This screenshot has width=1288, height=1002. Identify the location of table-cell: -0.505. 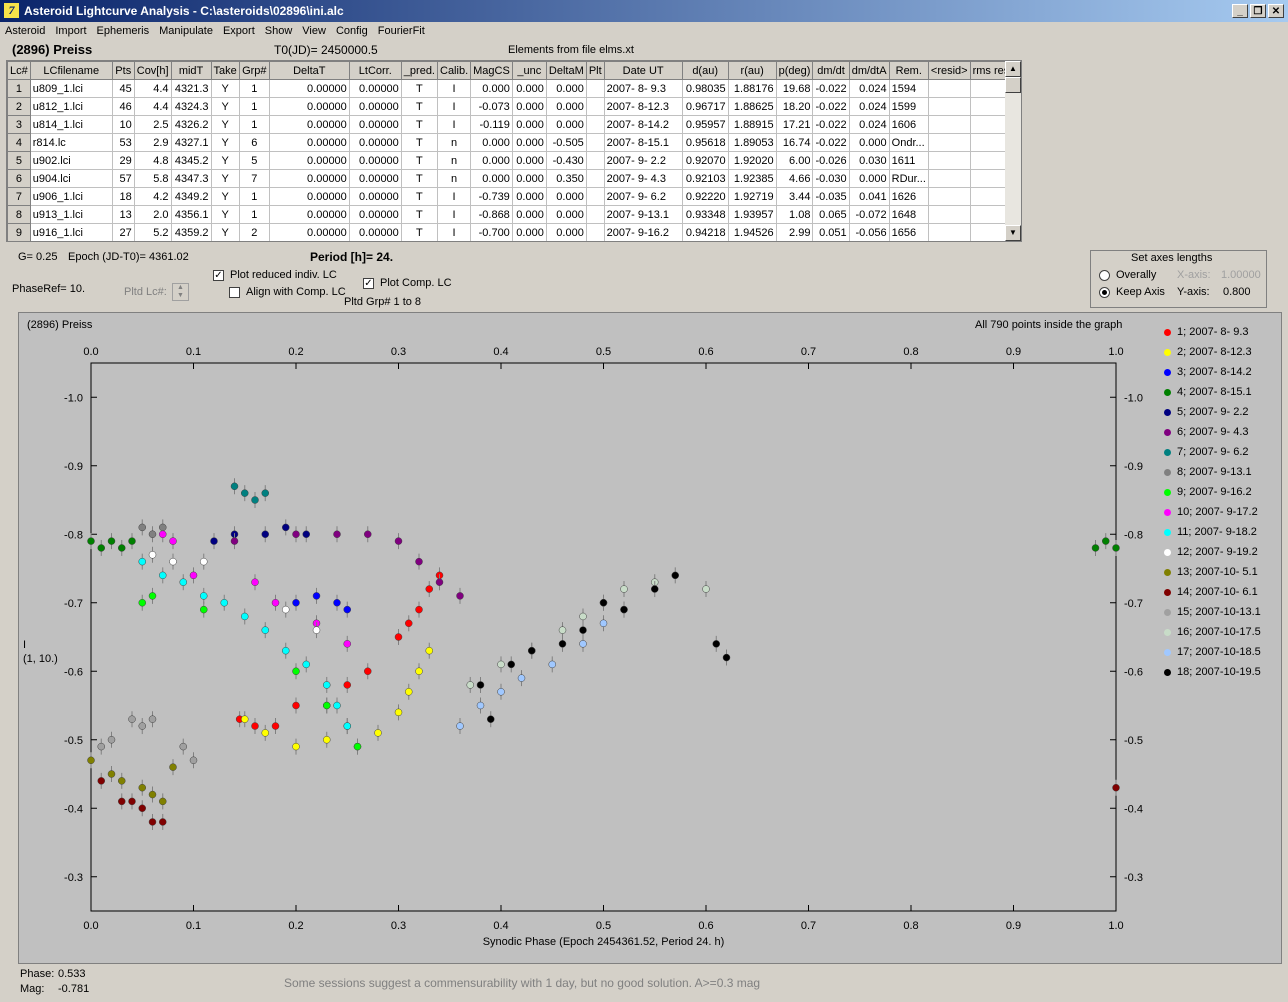
(566, 142).